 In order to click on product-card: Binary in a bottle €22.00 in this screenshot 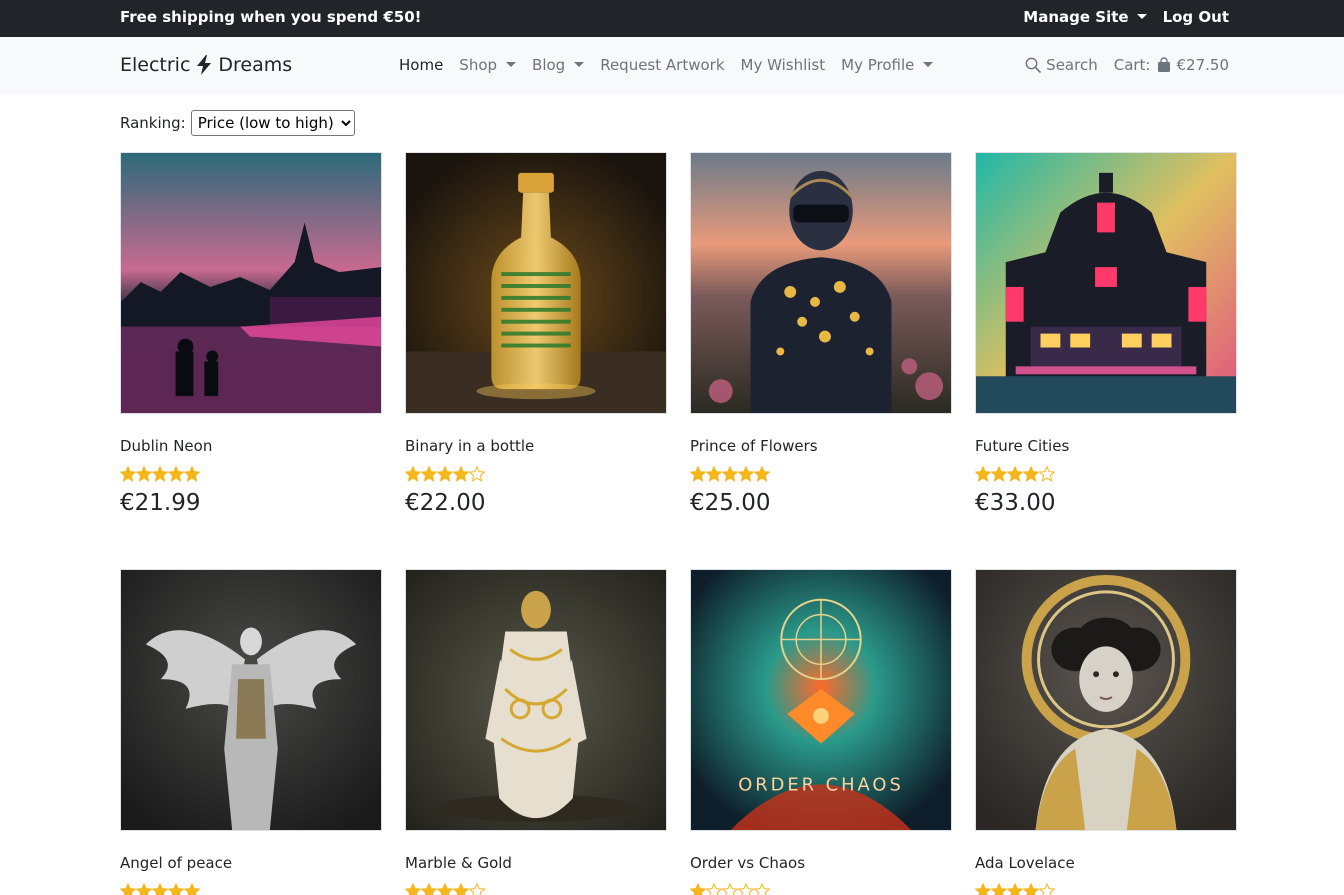, I will do `click(536, 334)`.